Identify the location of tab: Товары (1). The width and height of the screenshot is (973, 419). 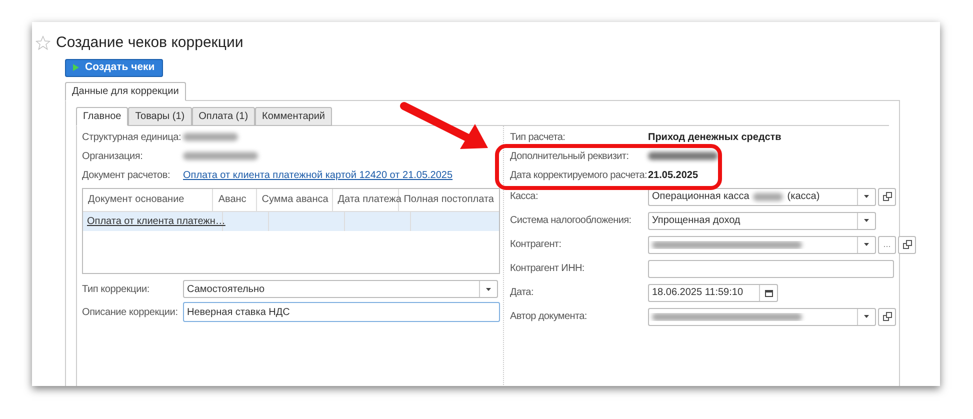
(160, 116).